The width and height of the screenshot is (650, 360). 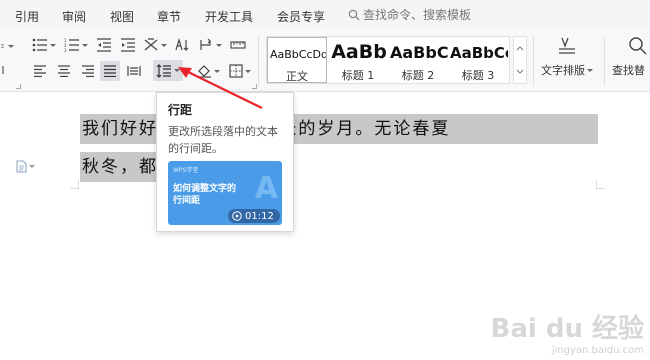 I want to click on document-icon, so click(x=21, y=166).